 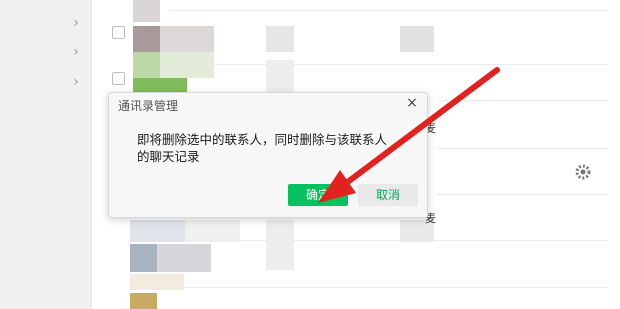 What do you see at coordinates (168, 156) in the screenshot?
I see `dialog-message-line: 的聊天记录` at bounding box center [168, 156].